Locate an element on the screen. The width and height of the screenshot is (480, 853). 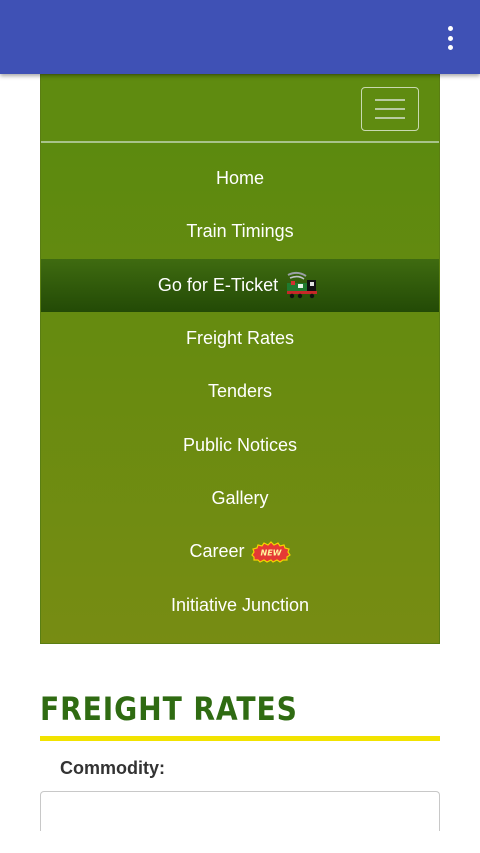
hamburger-menu-icon is located at coordinates (390, 109).